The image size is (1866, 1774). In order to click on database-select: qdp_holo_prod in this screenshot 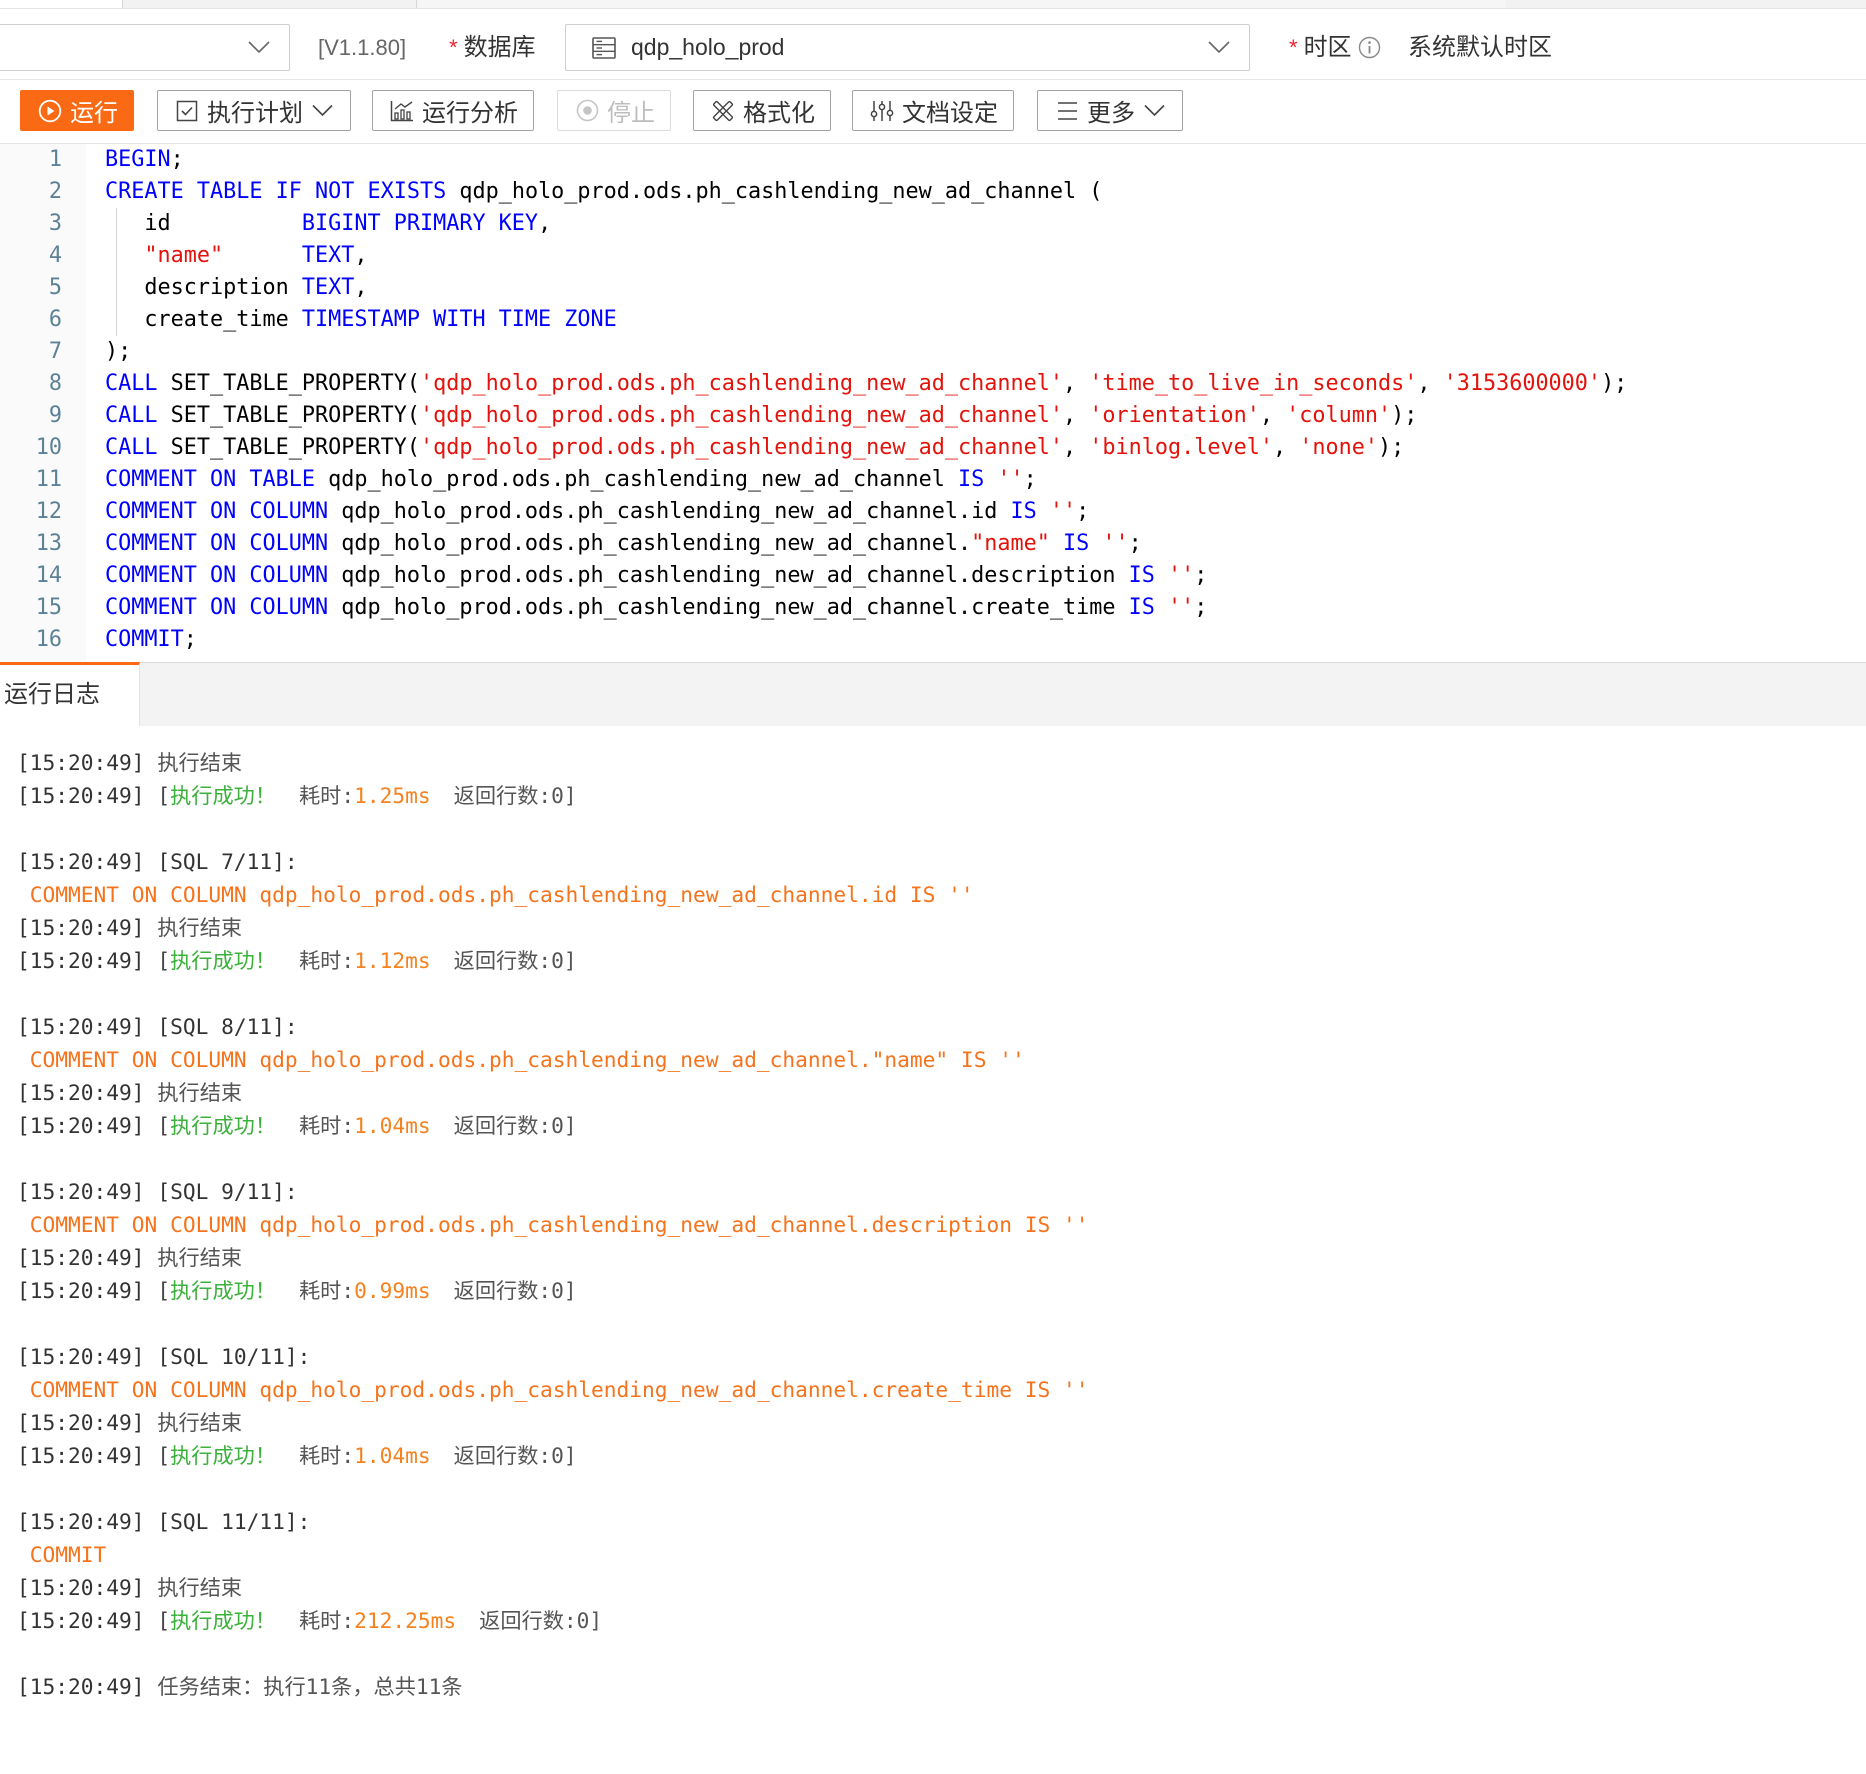, I will do `click(907, 47)`.